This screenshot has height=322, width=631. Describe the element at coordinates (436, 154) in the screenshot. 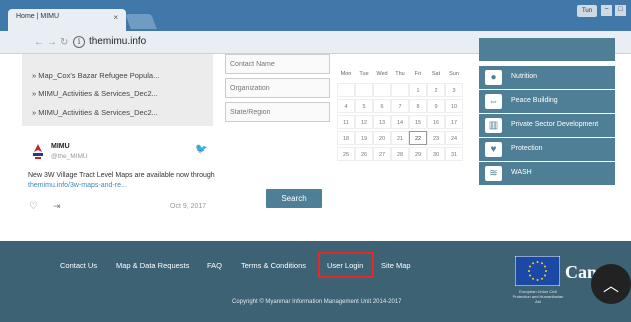

I see `calendar-day: 30` at that location.